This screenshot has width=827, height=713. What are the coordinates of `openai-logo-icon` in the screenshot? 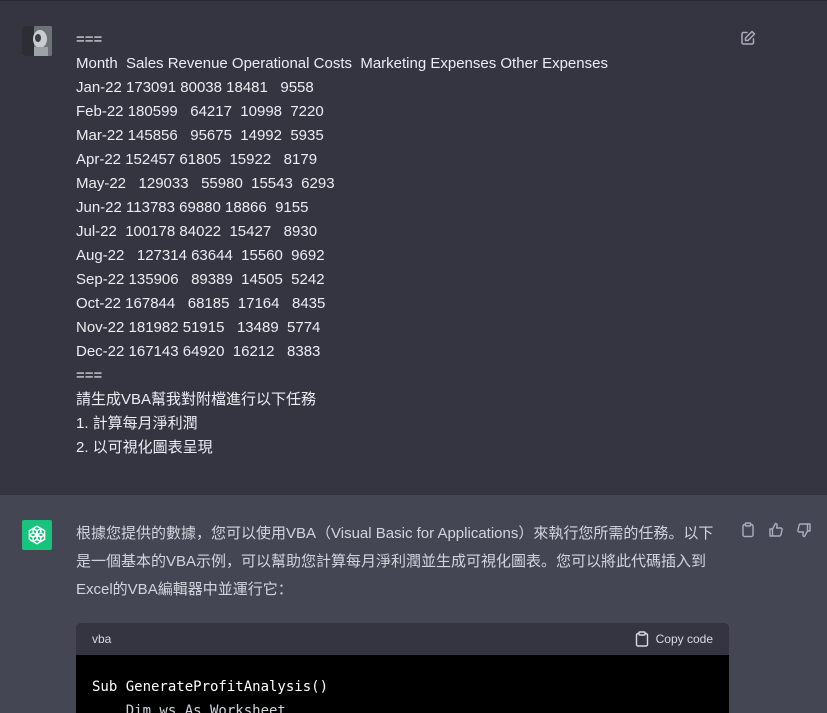 It's located at (37, 535).